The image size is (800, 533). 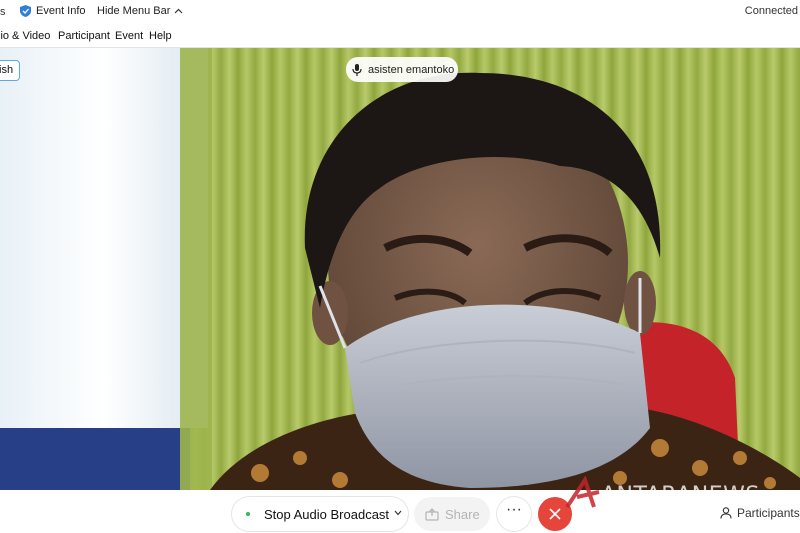 What do you see at coordinates (3, 12) in the screenshot?
I see `truncated-menu-label: s` at bounding box center [3, 12].